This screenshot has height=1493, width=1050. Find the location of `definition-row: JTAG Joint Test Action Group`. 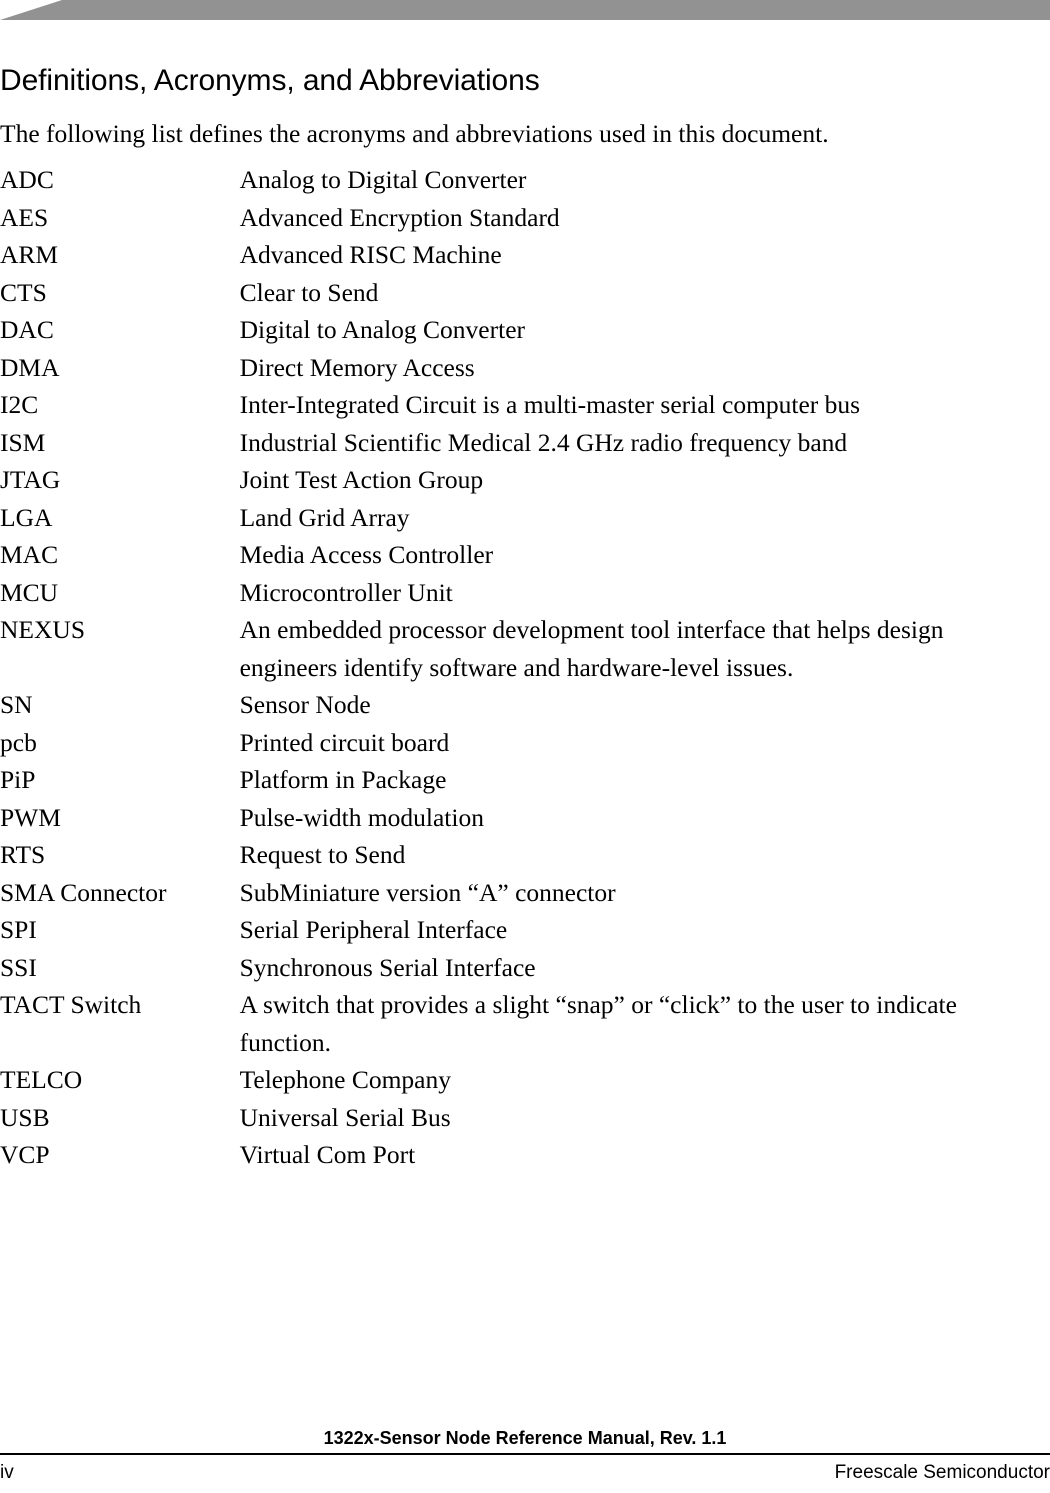

definition-row: JTAG Joint Test Action Group is located at coordinates (523, 480).